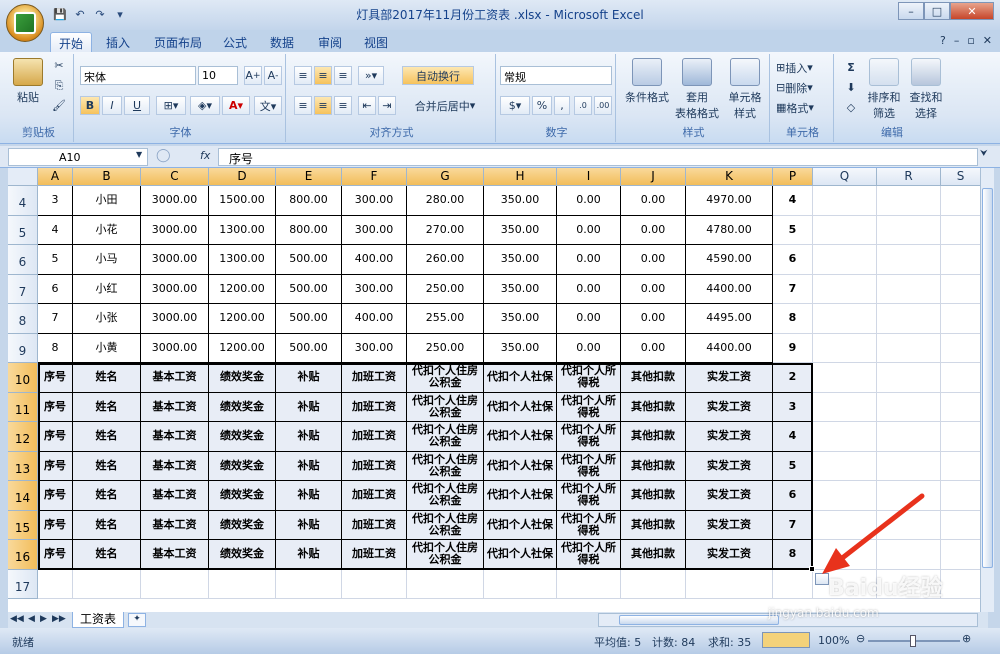  Describe the element at coordinates (603, 105) in the screenshot. I see `decrease-decimal-button: .00` at that location.